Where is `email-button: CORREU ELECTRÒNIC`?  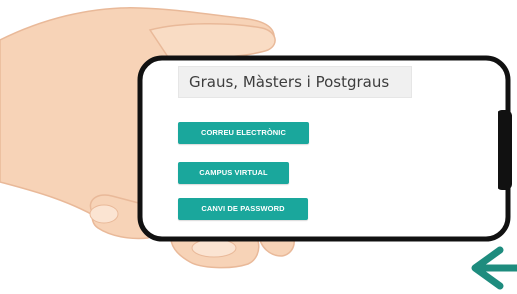
email-button: CORREU ELECTRÒNIC is located at coordinates (243, 133).